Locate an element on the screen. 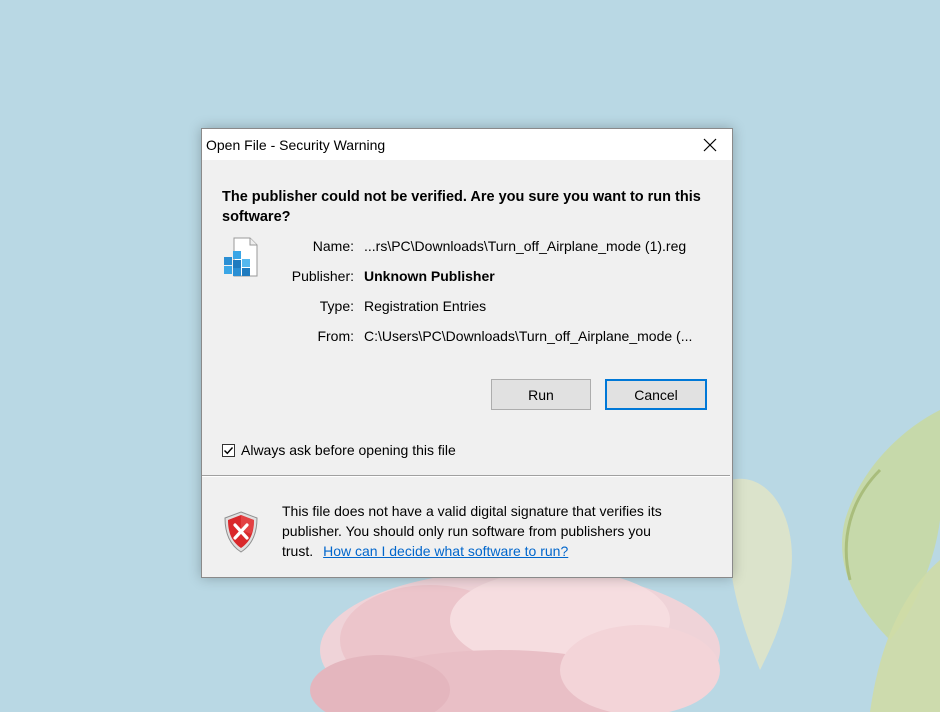  always-ask-checkbox is located at coordinates (228, 450).